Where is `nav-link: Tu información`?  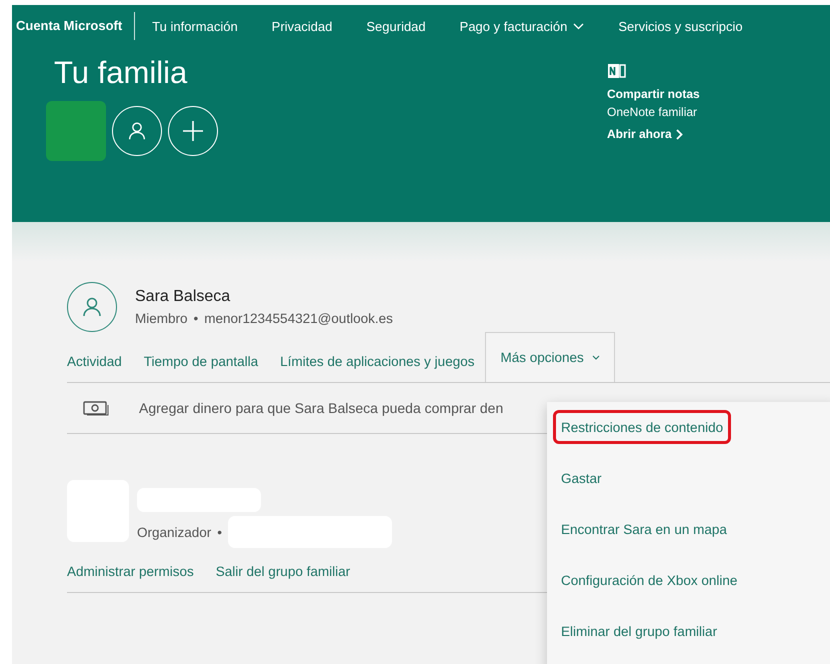
nav-link: Tu información is located at coordinates (195, 26).